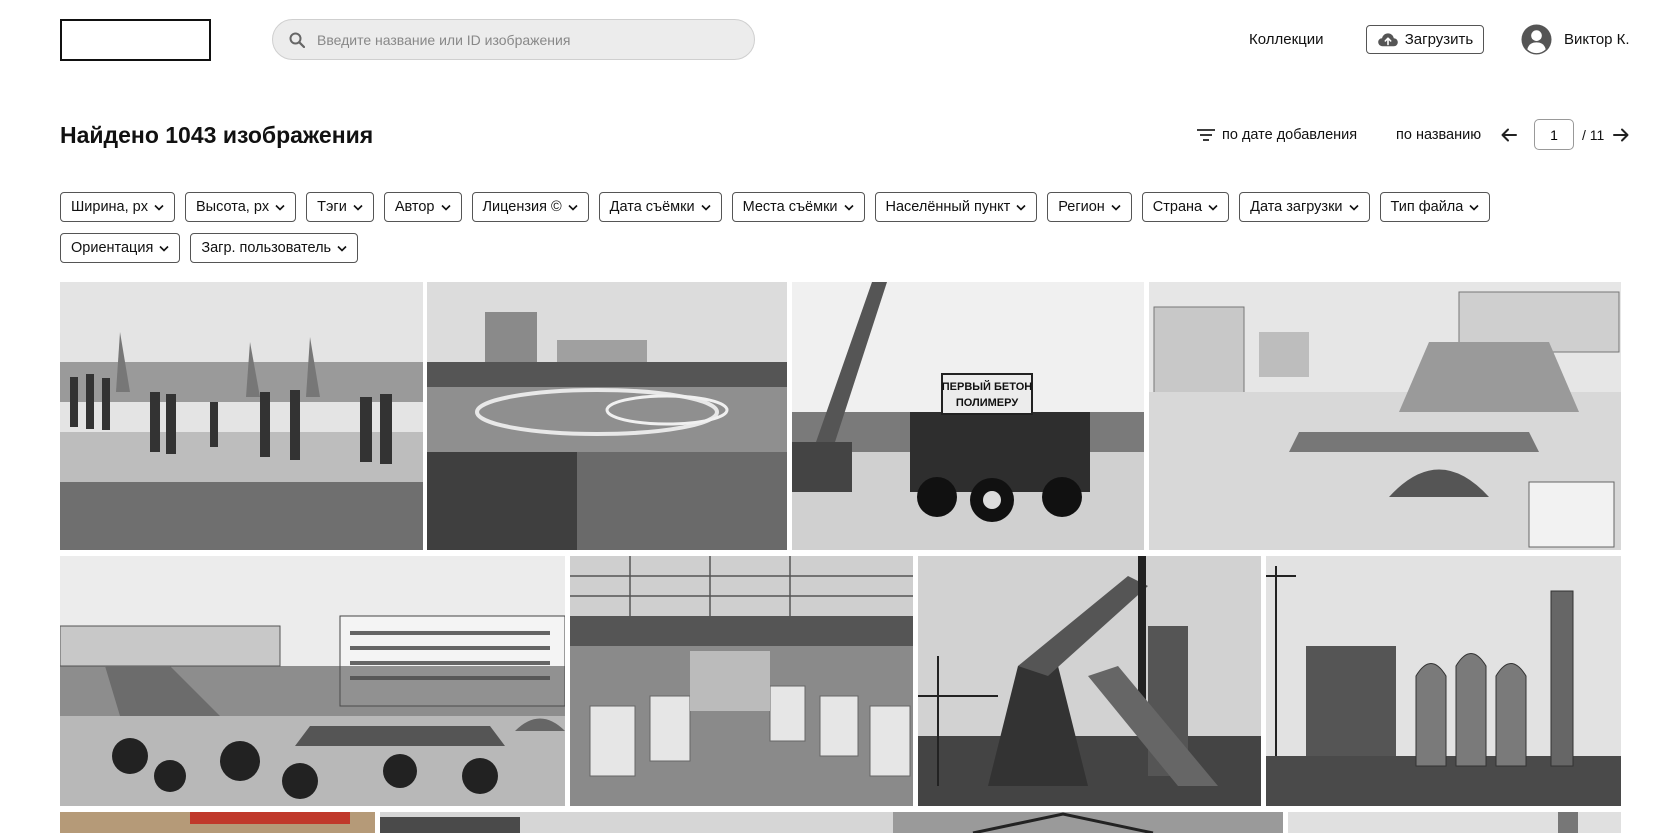  Describe the element at coordinates (217, 822) in the screenshot. I see `photo-banner-street` at that location.